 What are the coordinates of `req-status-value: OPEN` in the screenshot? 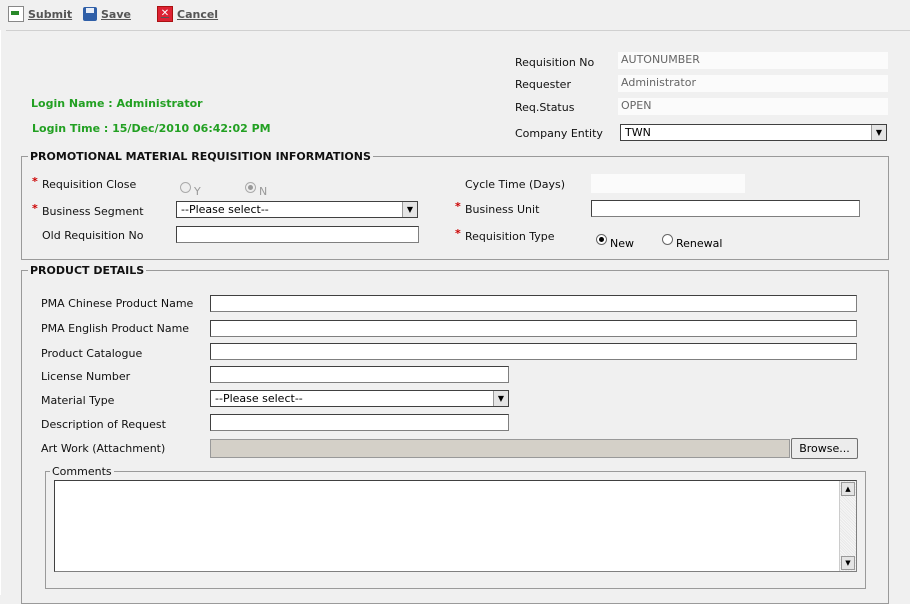 It's located at (753, 106).